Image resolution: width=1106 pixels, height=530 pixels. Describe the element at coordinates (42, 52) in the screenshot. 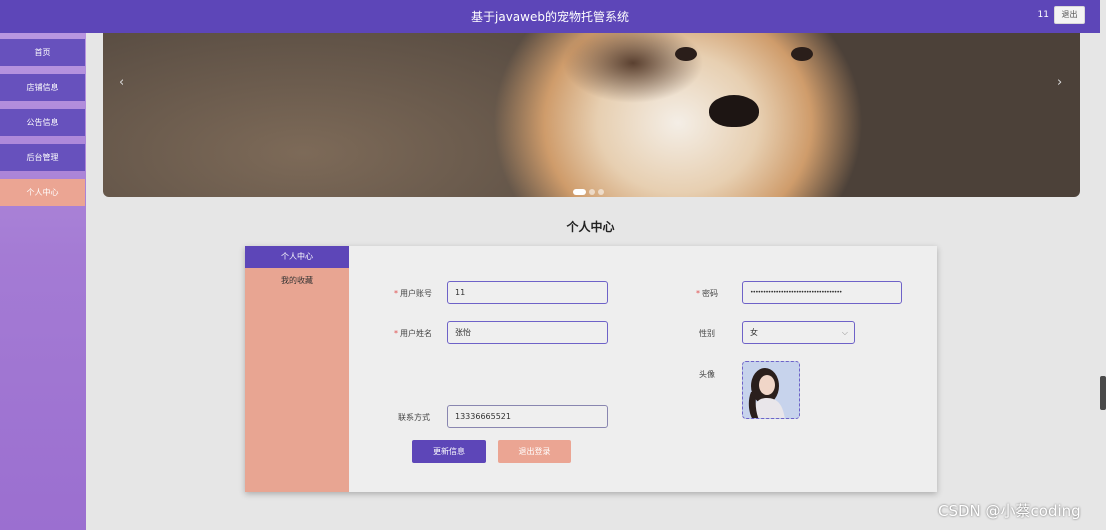

I see `sidebar-item-home: 首页` at that location.